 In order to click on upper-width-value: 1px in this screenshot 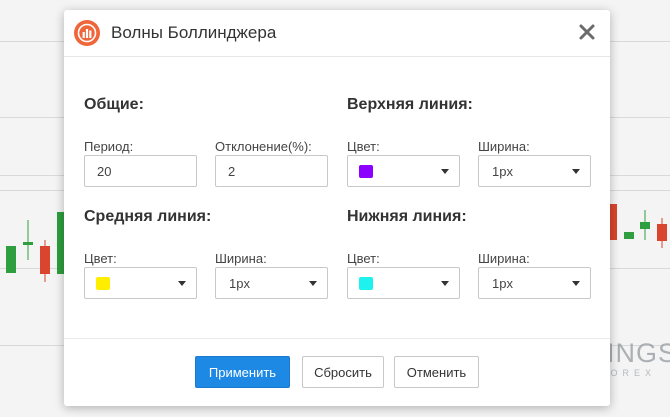, I will do `click(502, 171)`.